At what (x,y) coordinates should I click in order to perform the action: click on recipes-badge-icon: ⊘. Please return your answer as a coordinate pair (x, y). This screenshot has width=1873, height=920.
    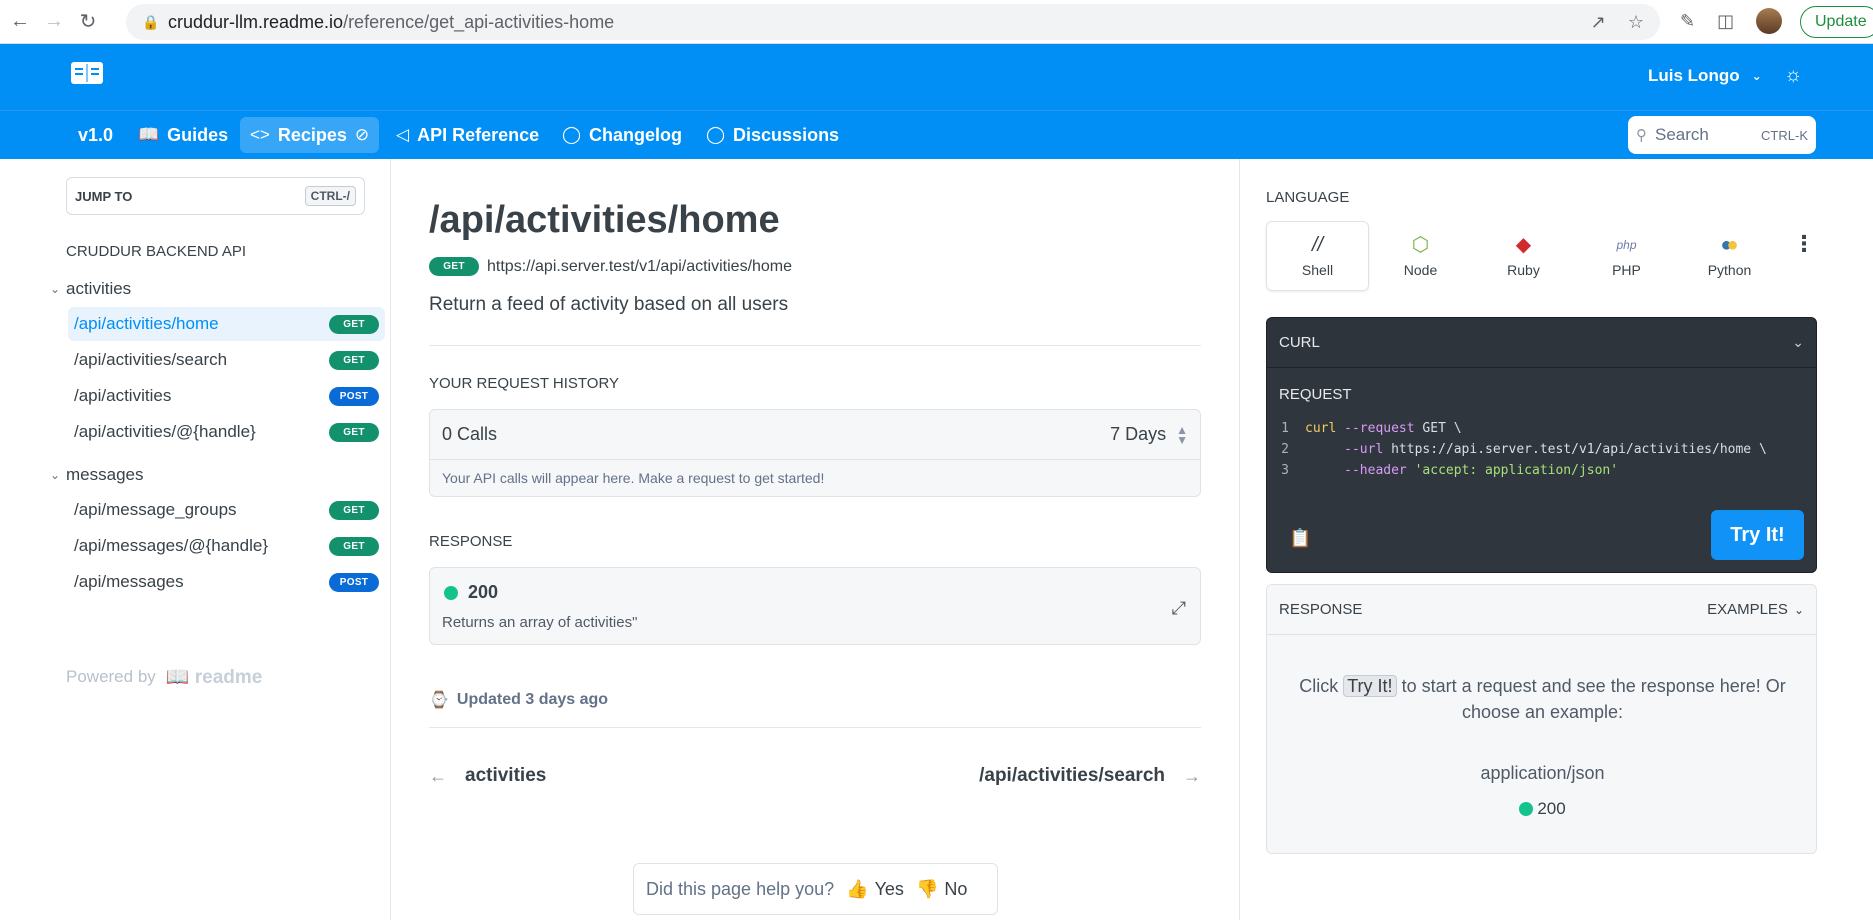
    Looking at the image, I should click on (362, 134).